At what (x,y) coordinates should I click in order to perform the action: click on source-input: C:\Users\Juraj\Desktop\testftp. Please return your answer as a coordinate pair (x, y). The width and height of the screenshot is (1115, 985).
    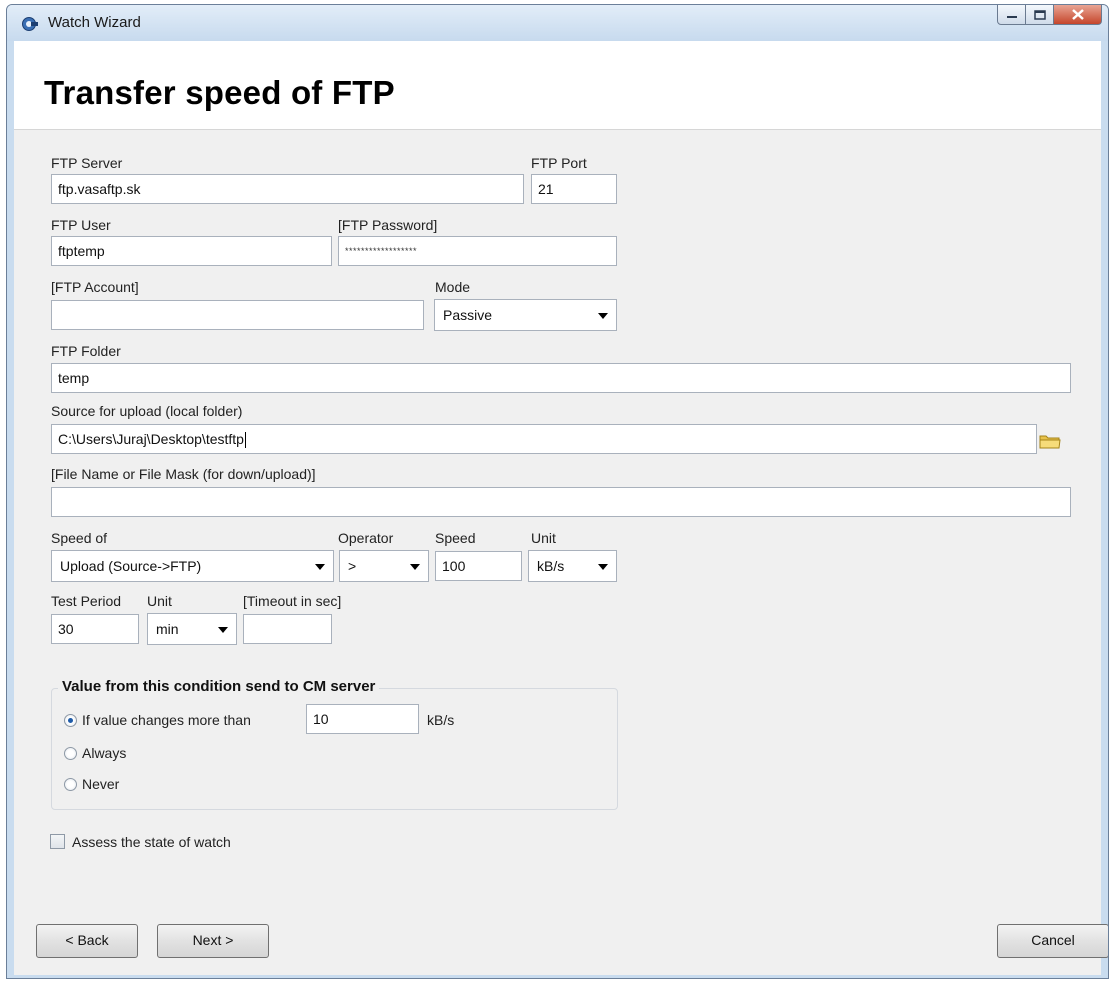
    Looking at the image, I should click on (544, 439).